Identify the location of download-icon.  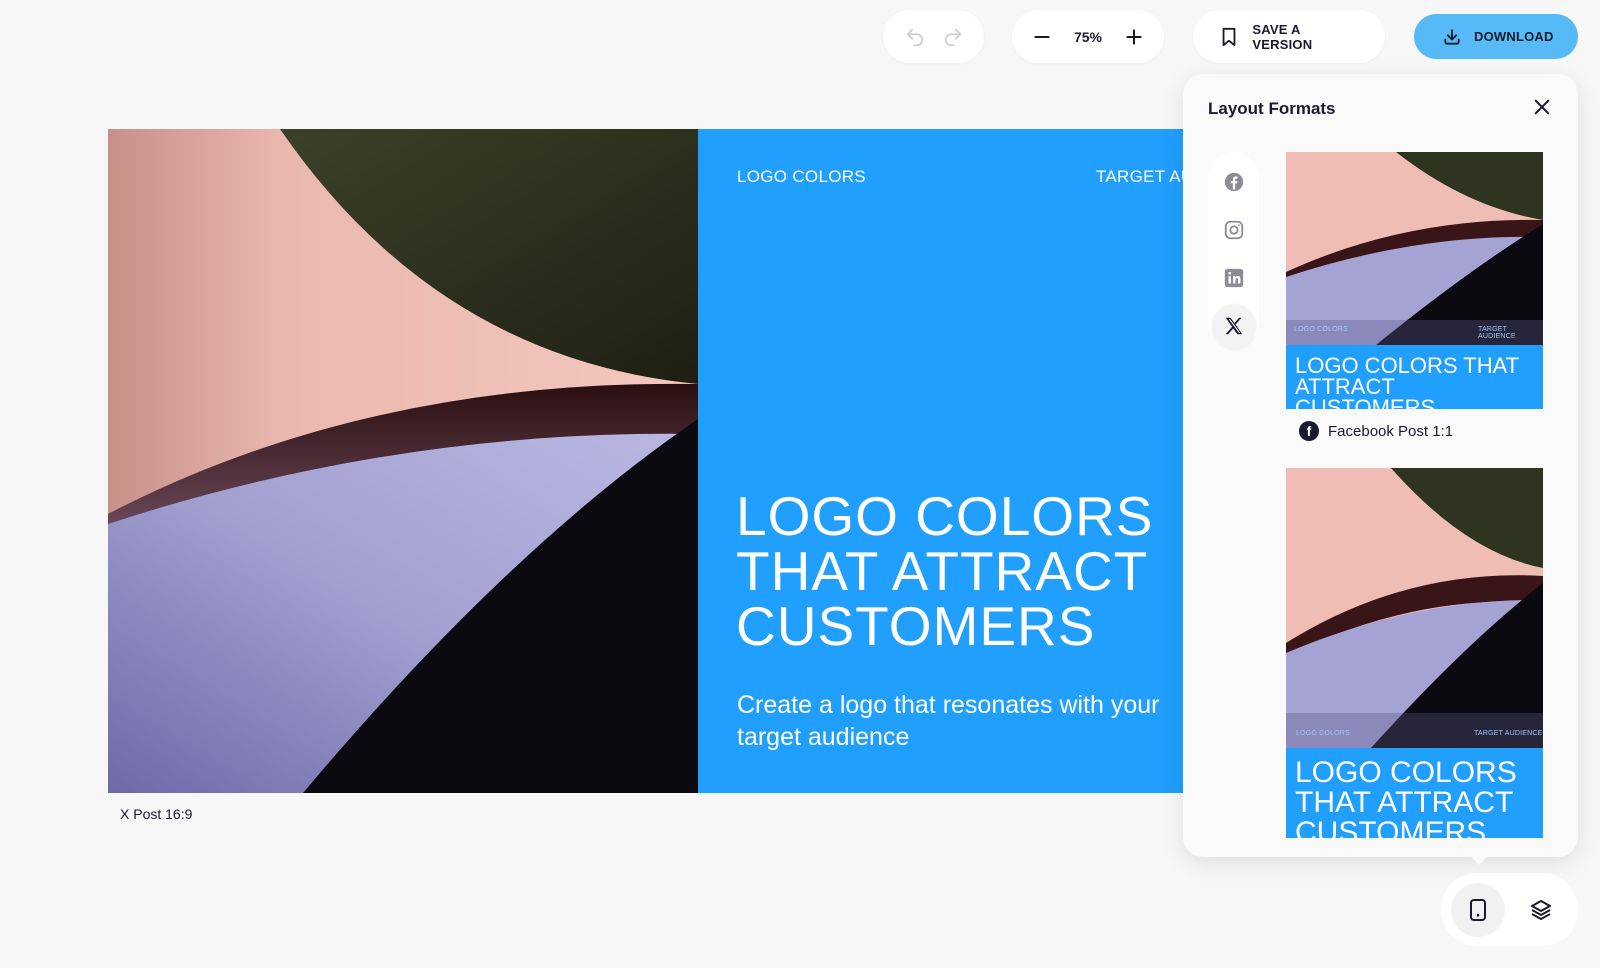
(1452, 37).